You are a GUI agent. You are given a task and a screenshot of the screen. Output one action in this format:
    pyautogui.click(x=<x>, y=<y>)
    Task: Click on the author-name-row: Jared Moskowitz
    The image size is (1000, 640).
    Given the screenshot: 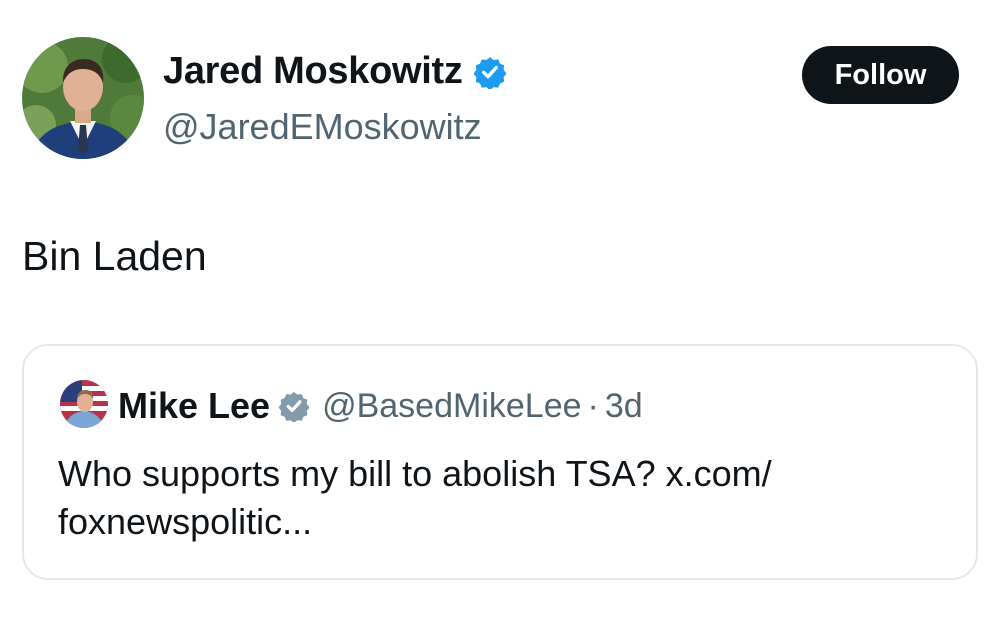 What is the action you would take?
    pyautogui.click(x=335, y=71)
    